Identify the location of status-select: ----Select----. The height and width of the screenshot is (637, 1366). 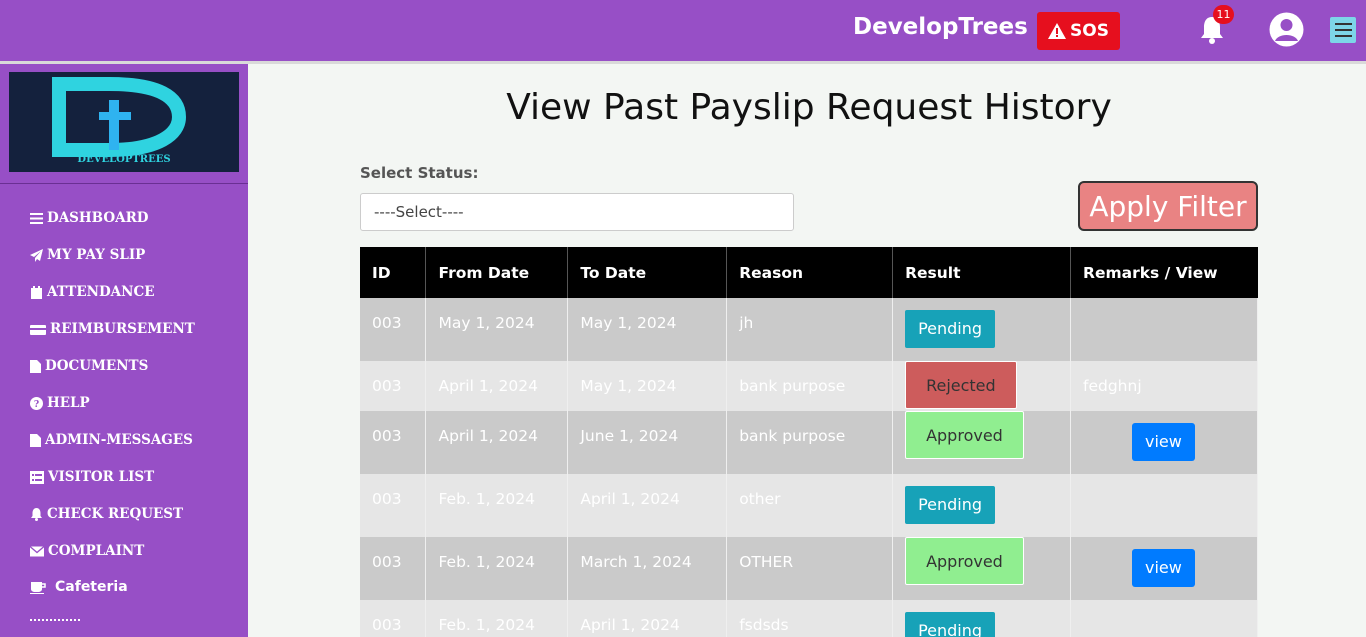
(577, 212).